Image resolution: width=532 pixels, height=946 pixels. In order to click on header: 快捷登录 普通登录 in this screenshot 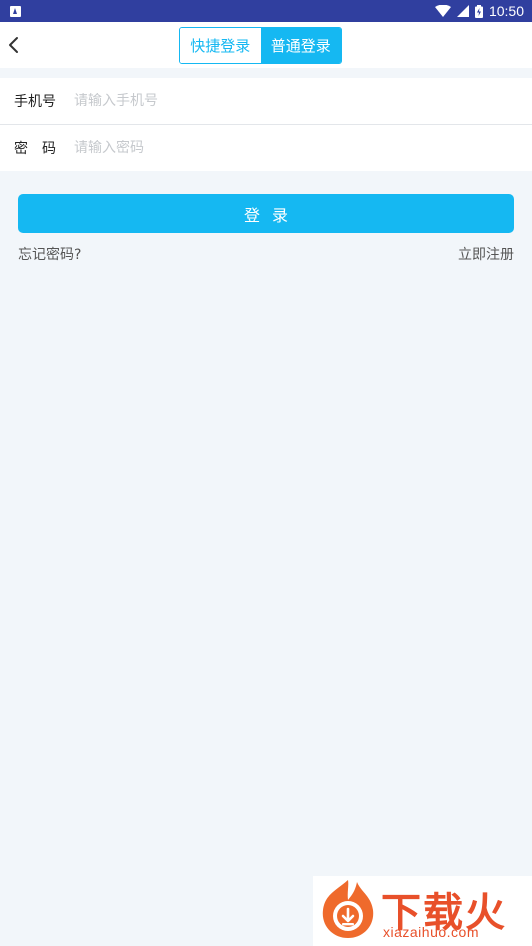, I will do `click(266, 45)`.